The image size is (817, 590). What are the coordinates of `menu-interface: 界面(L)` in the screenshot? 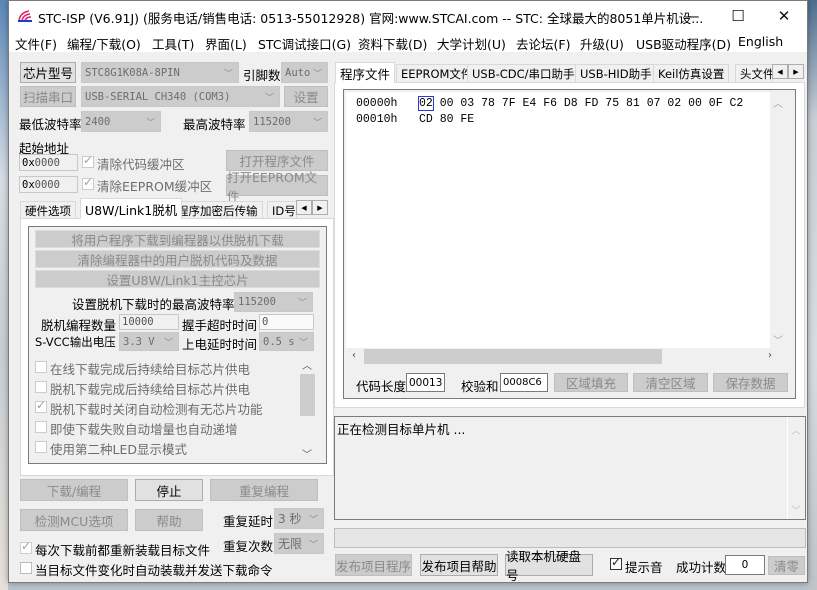 It's located at (226, 43).